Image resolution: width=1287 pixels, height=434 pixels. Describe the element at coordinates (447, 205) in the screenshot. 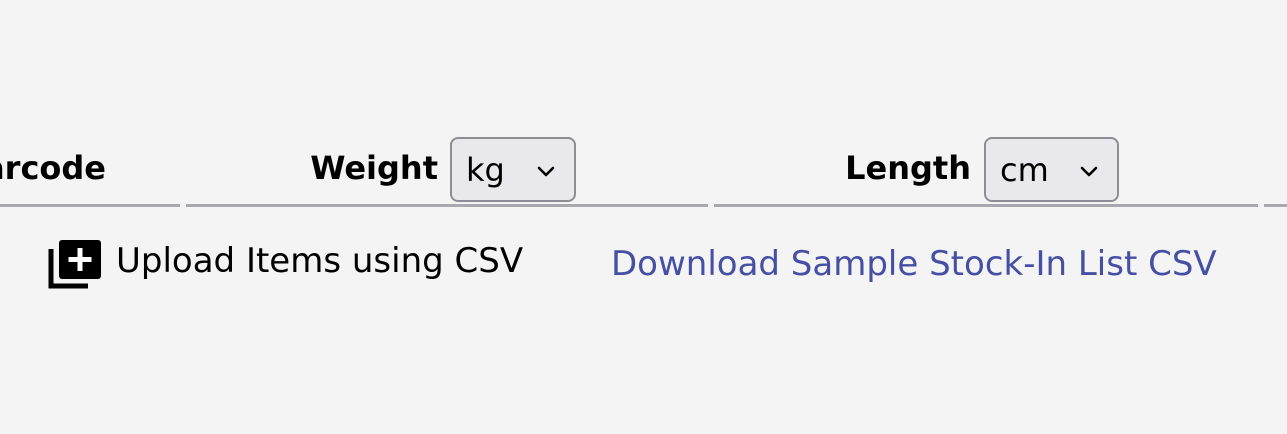

I see `weight-header-underline` at that location.